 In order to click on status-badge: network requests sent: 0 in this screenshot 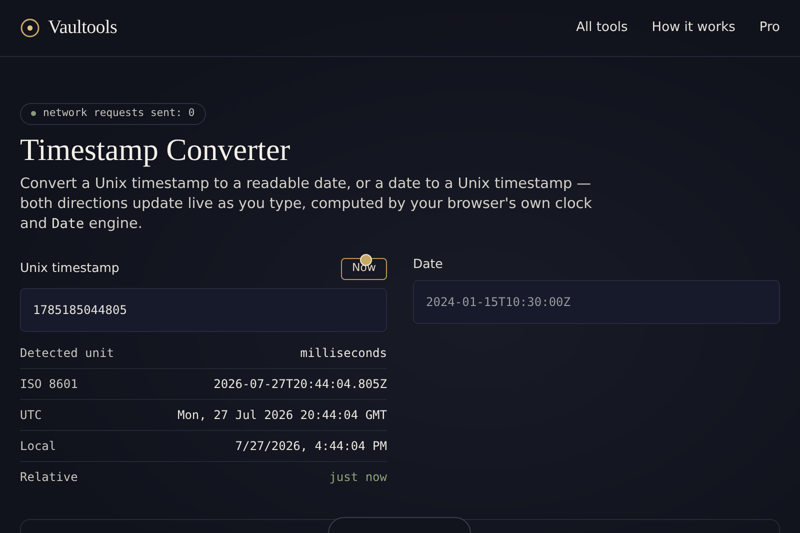, I will do `click(113, 113)`.